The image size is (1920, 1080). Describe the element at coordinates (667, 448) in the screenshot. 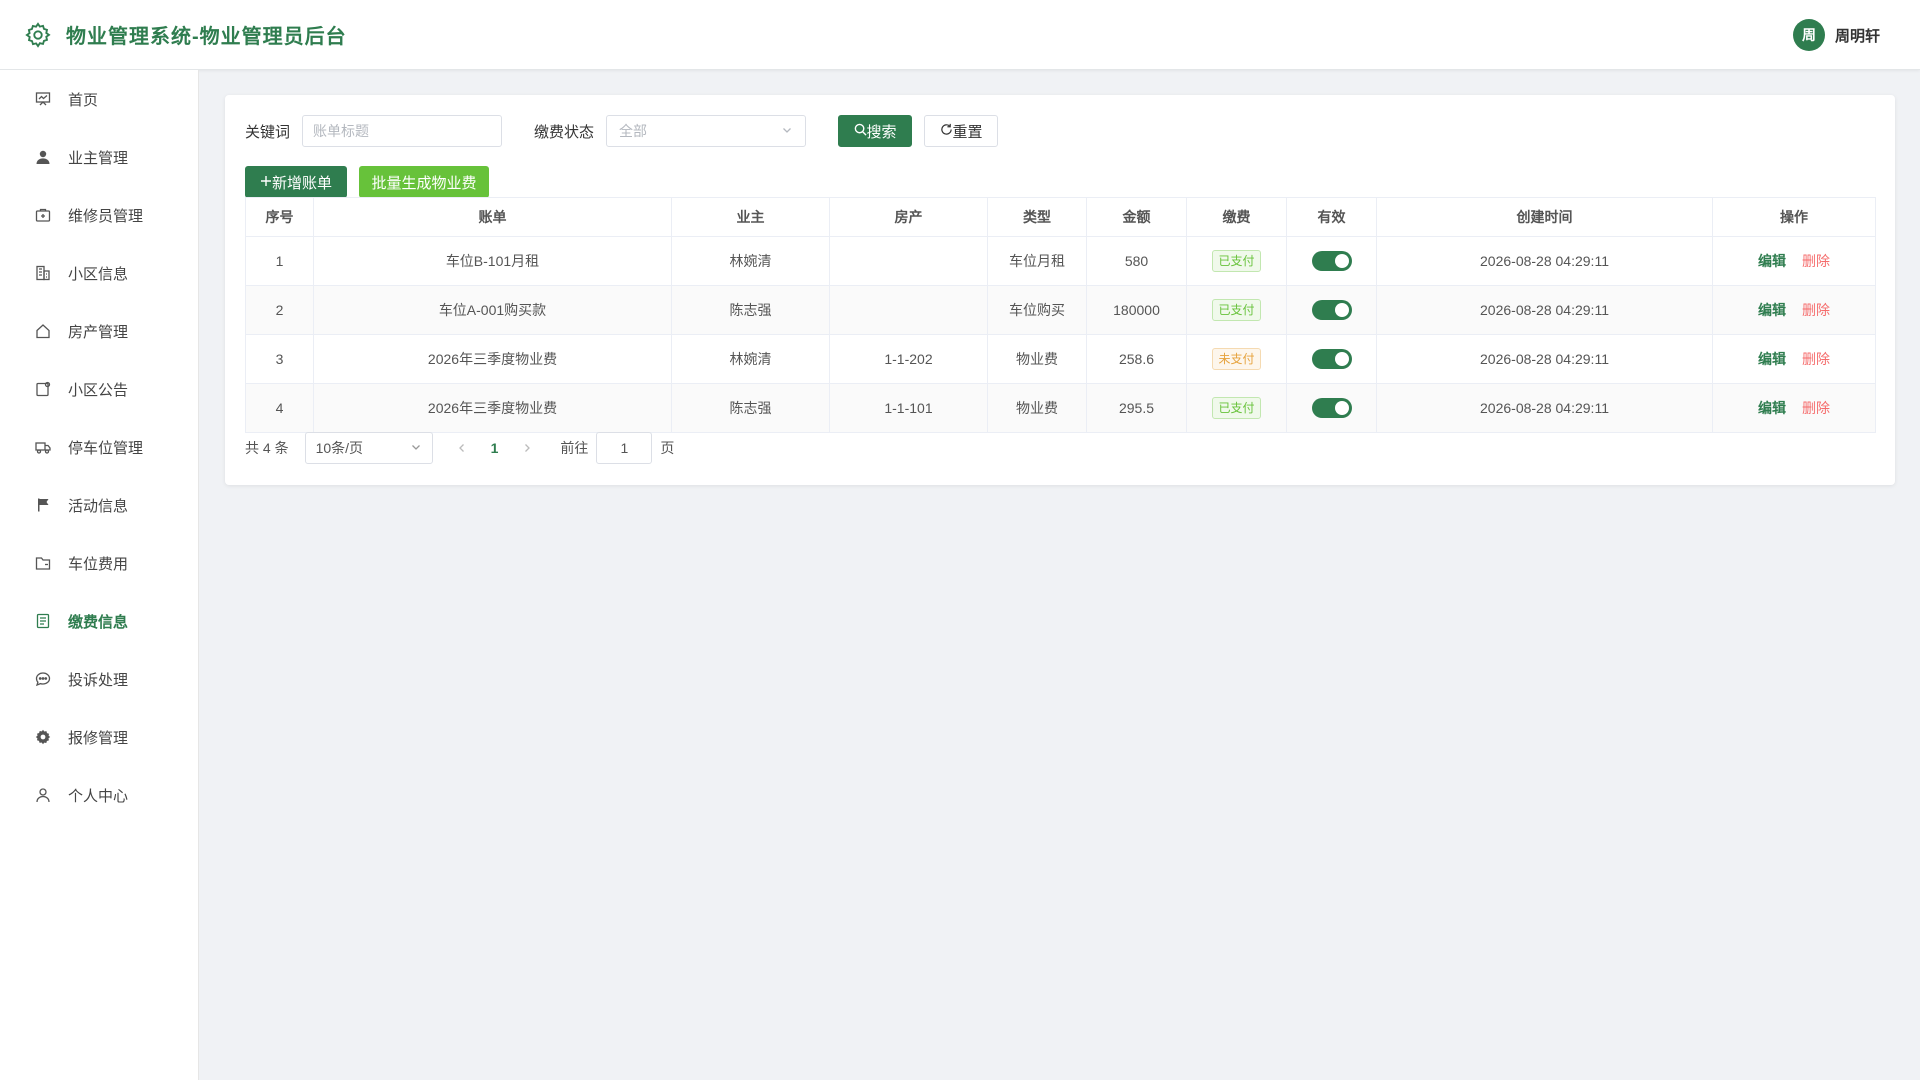

I see `page-unit-label: 页` at that location.